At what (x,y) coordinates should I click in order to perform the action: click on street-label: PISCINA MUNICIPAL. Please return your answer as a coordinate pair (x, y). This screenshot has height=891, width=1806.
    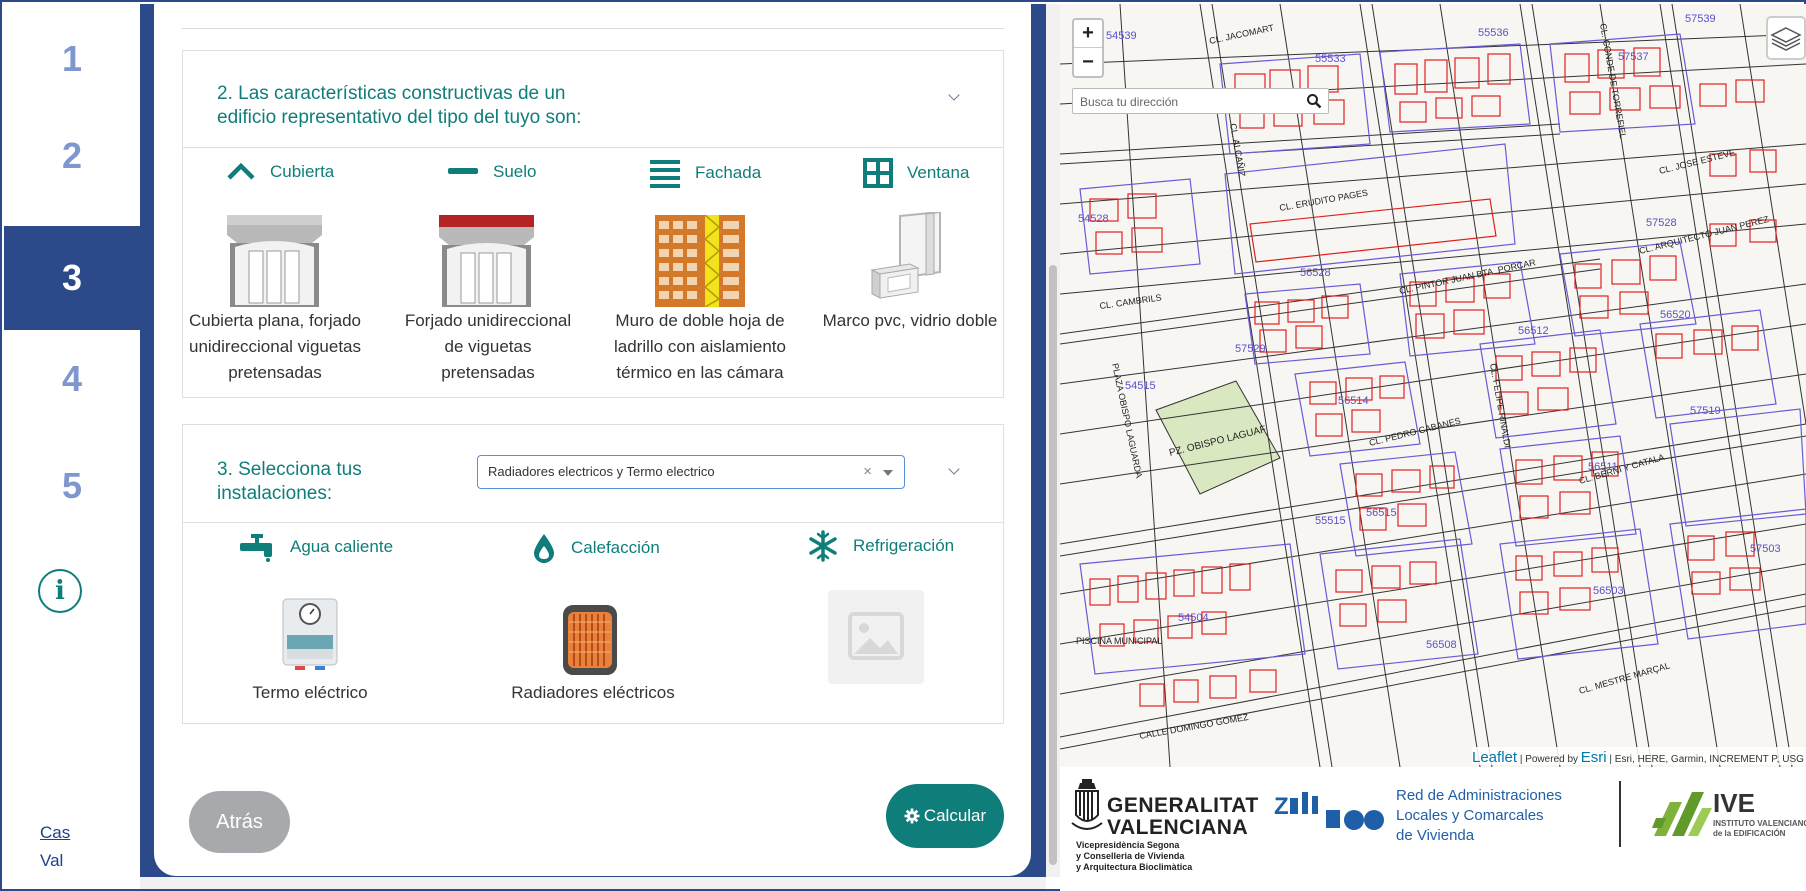
    Looking at the image, I should click on (1119, 641).